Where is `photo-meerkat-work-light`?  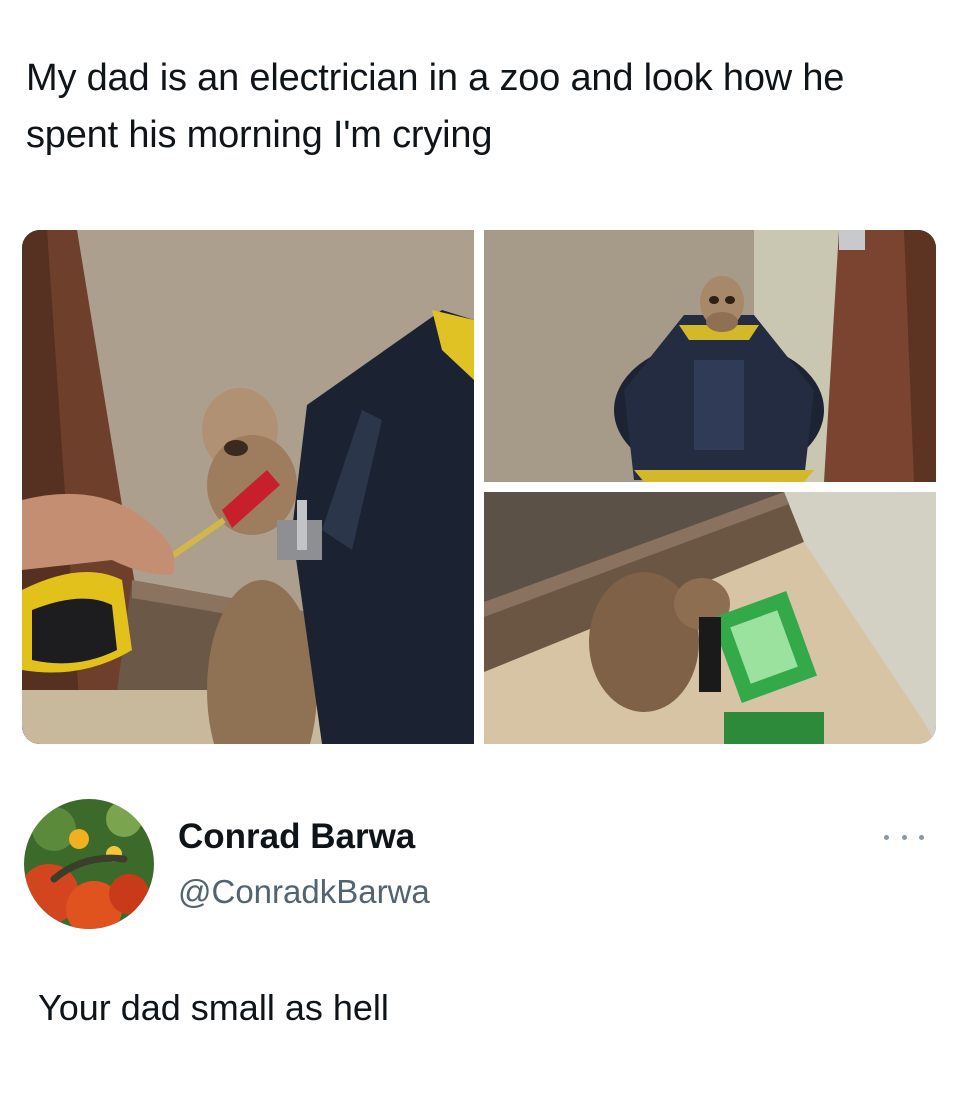
photo-meerkat-work-light is located at coordinates (710, 618).